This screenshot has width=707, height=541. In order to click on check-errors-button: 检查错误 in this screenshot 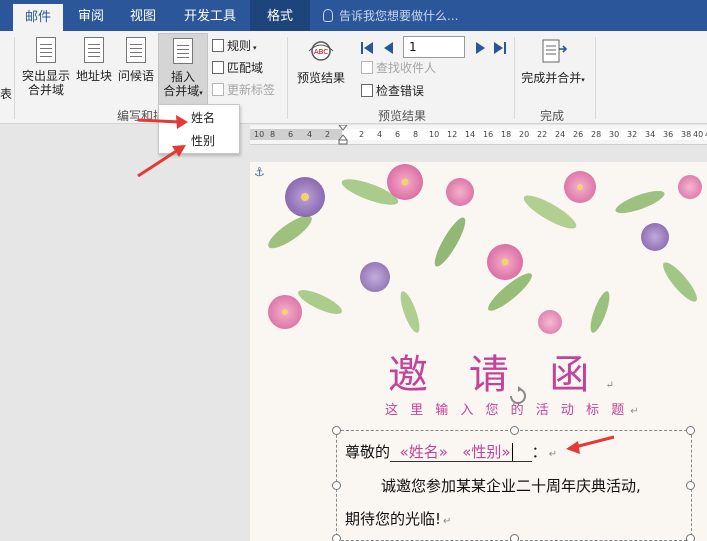, I will do `click(392, 91)`.